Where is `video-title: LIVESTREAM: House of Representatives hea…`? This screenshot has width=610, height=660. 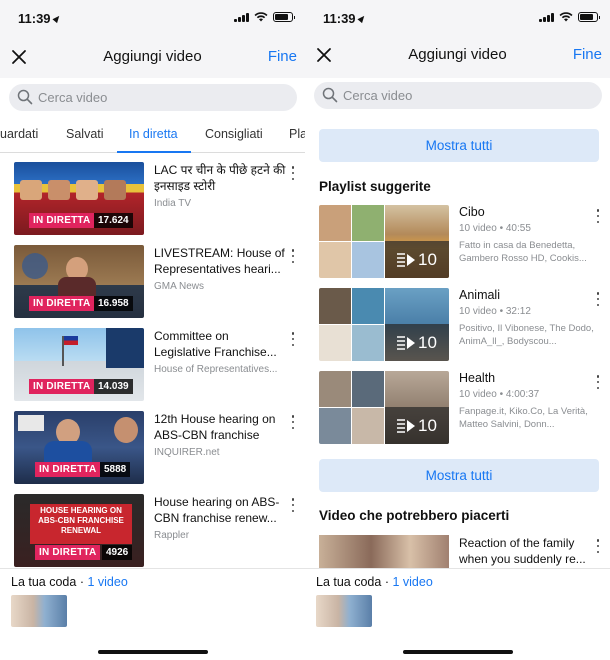 video-title: LIVESTREAM: House of Representatives hea… is located at coordinates (219, 261).